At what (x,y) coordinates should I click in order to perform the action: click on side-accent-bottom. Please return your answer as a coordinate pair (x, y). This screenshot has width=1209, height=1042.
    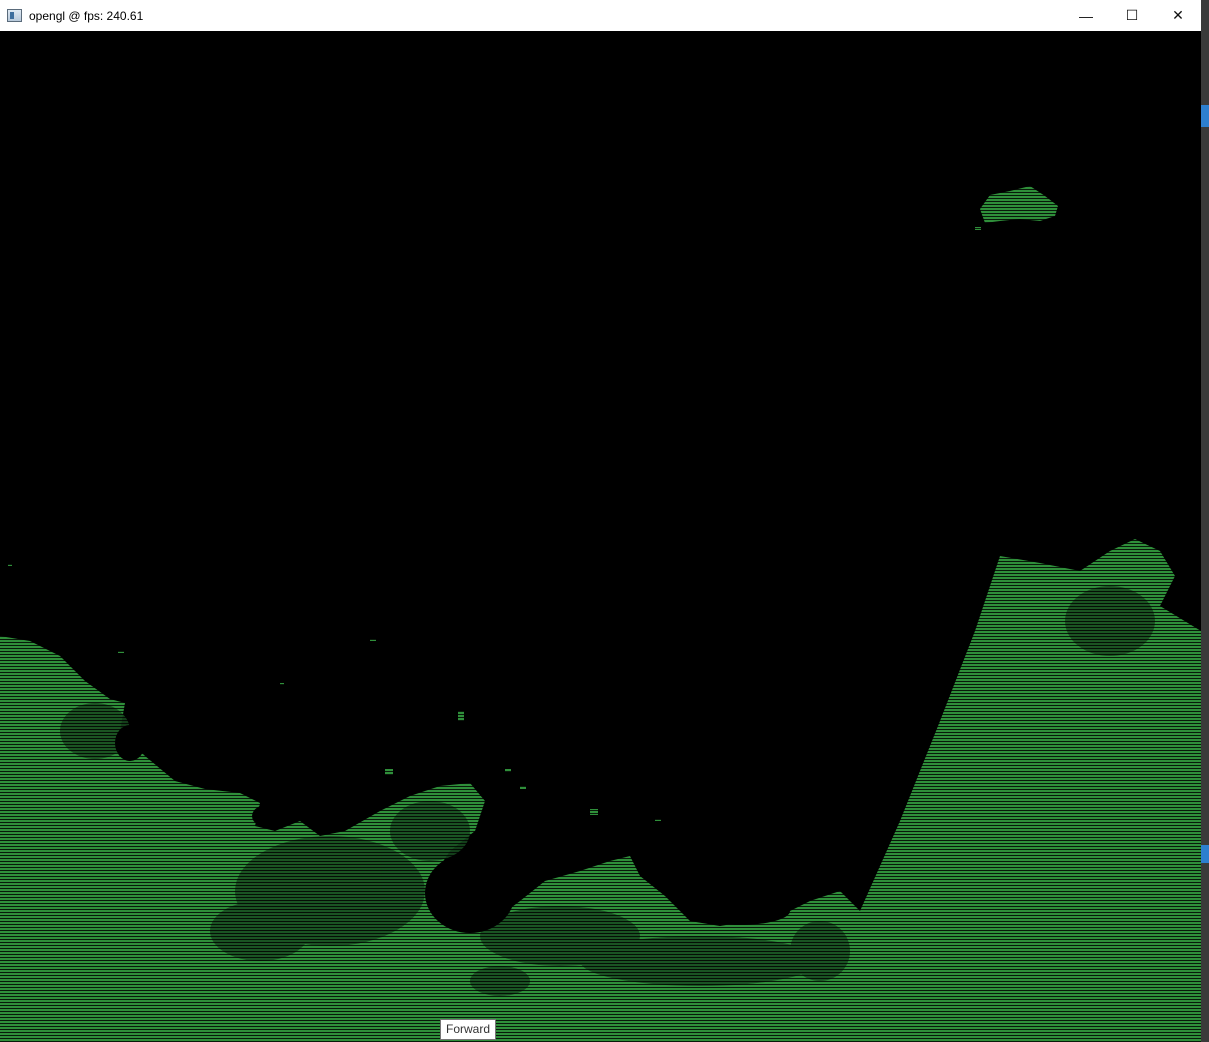
    Looking at the image, I should click on (1205, 854).